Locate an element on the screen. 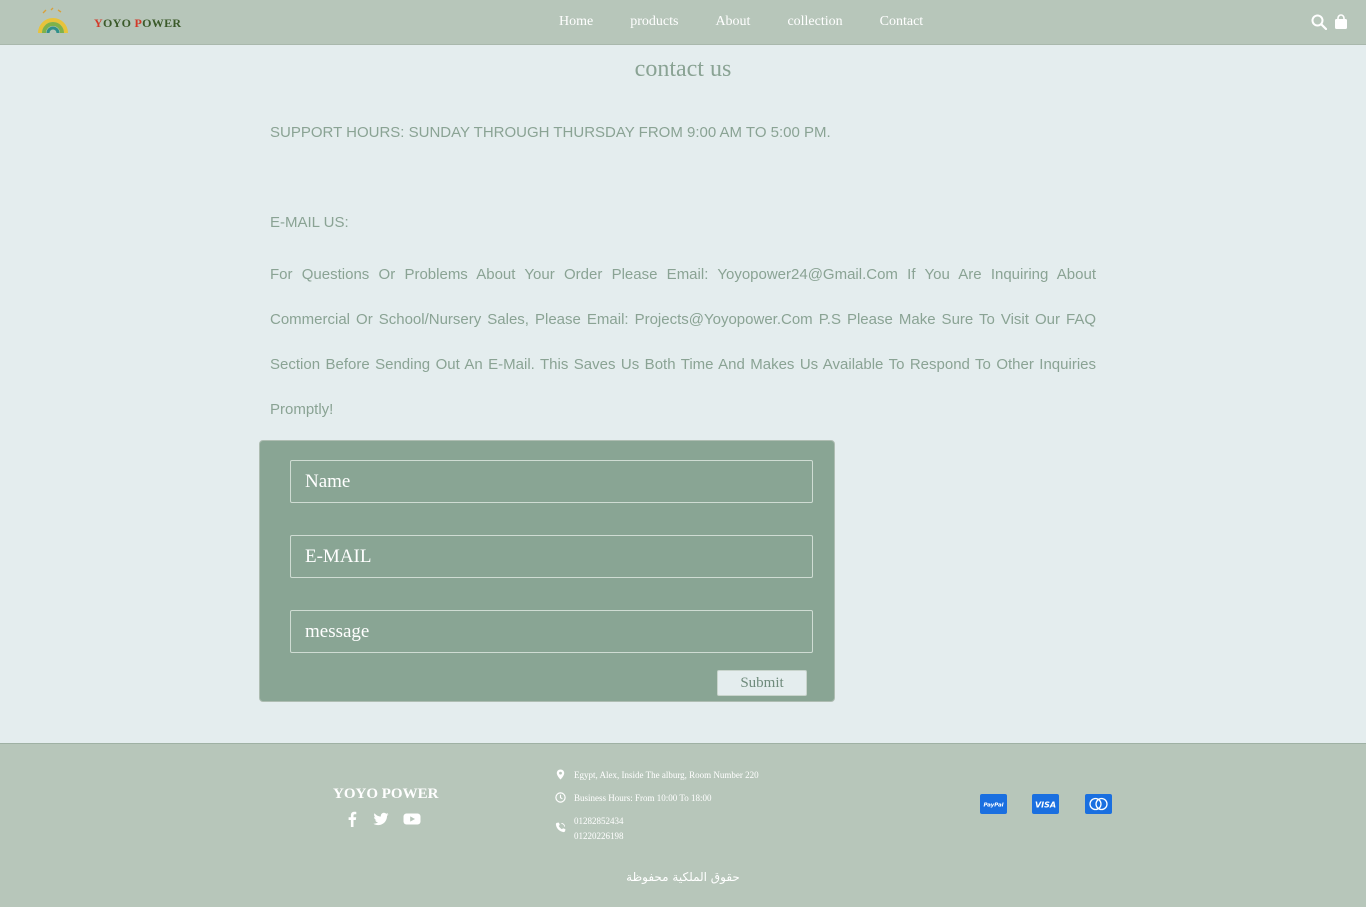 This screenshot has width=1366, height=907. hours-text: Business Hours: From 10:00 To 18:00 is located at coordinates (643, 798).